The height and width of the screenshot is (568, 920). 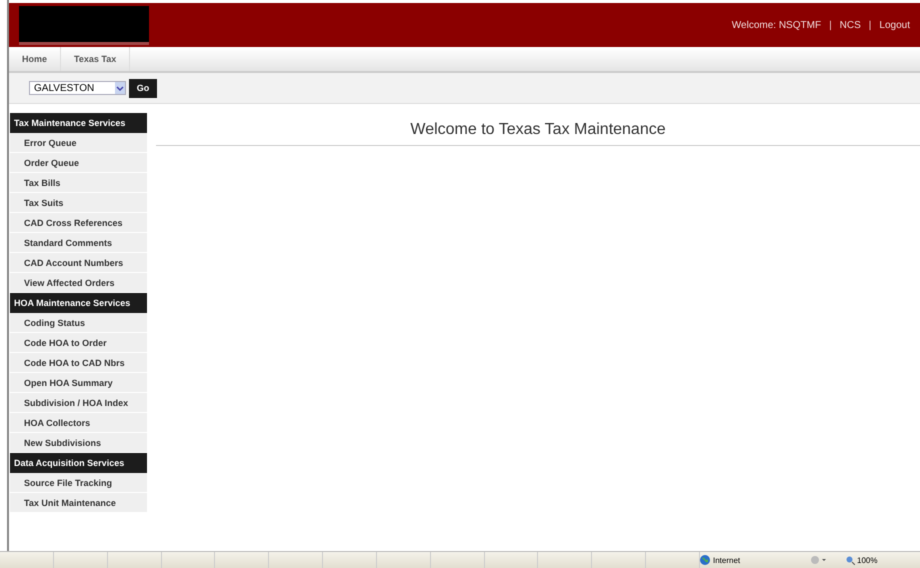 I want to click on sidebar-item: Source File Tracking, so click(x=78, y=483).